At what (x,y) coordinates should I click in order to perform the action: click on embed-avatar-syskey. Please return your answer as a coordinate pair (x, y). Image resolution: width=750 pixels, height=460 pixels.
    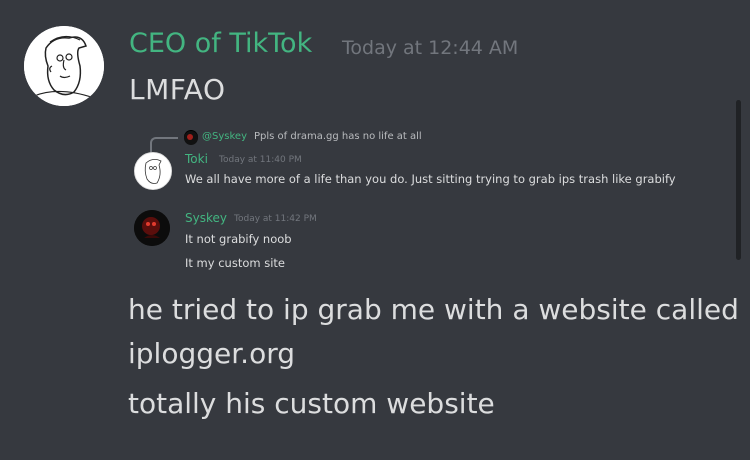
    Looking at the image, I should click on (152, 228).